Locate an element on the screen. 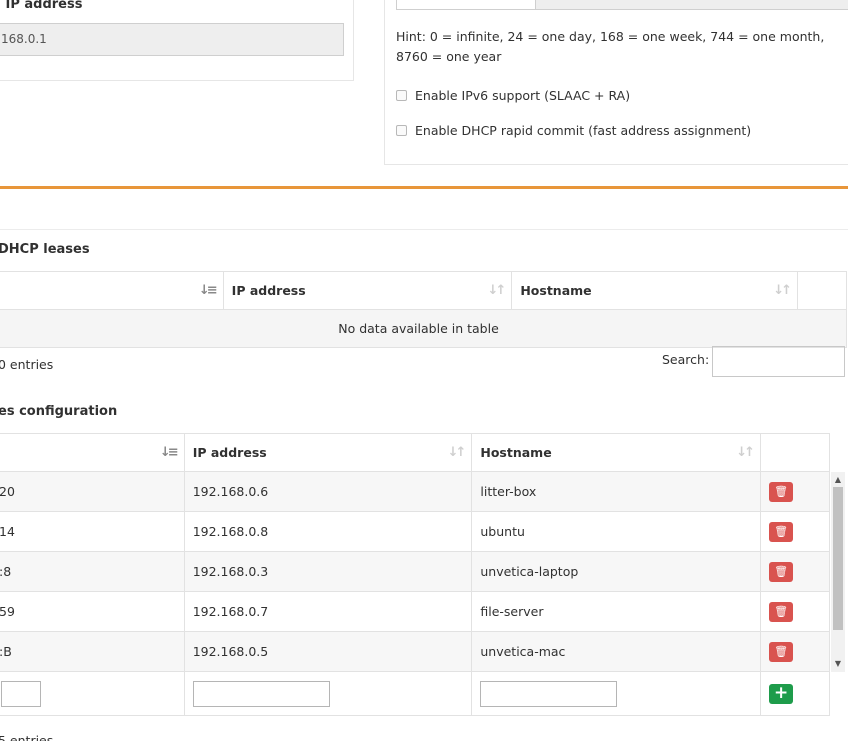 The width and height of the screenshot is (848, 741). table-scrollbar-thumb is located at coordinates (838, 558).